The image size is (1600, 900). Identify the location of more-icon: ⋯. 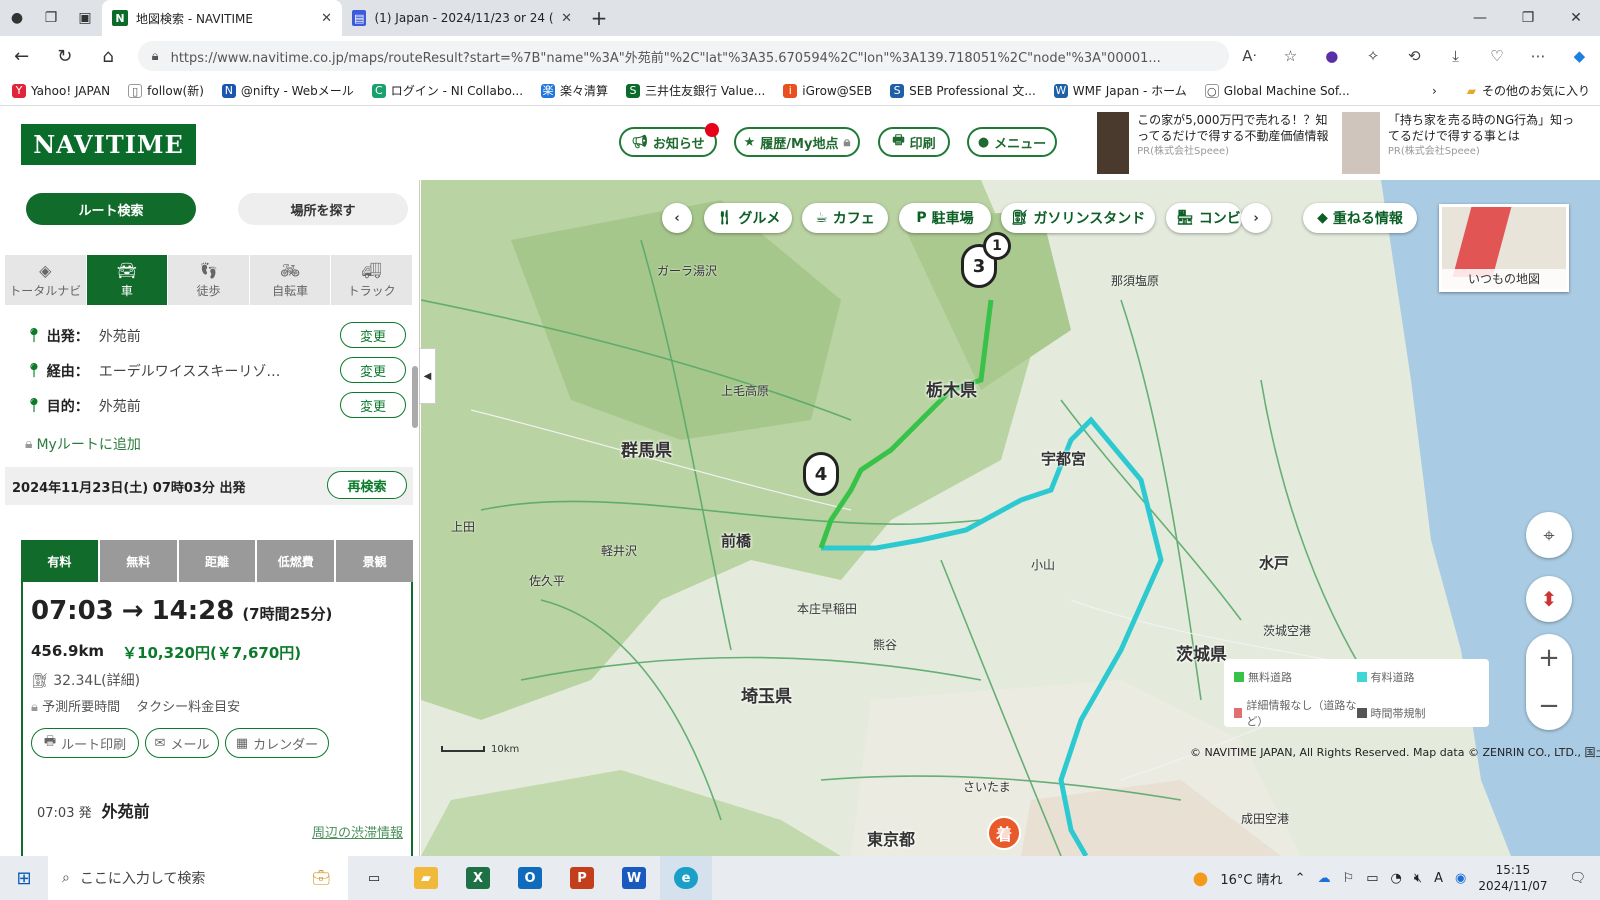
(1537, 56).